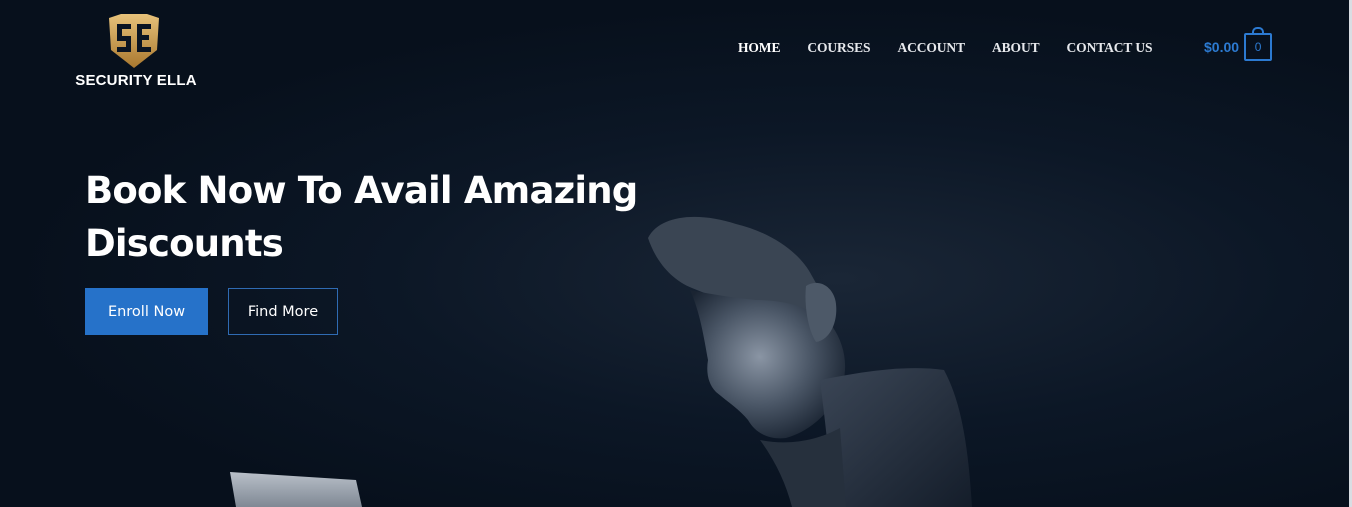 The height and width of the screenshot is (507, 1352). Describe the element at coordinates (146, 311) in the screenshot. I see `enroll-now-button: Enroll Now` at that location.